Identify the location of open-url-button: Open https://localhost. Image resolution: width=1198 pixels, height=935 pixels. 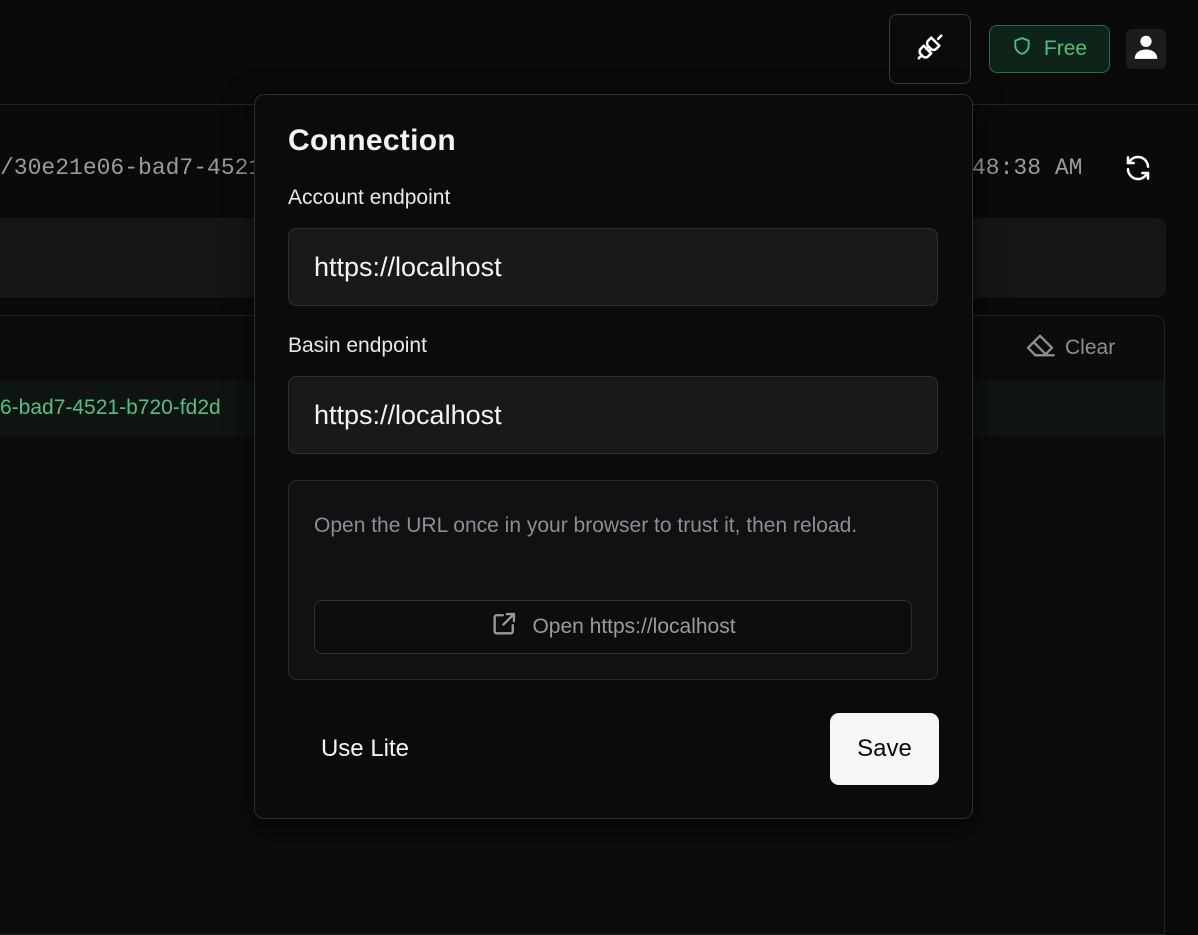
(613, 627).